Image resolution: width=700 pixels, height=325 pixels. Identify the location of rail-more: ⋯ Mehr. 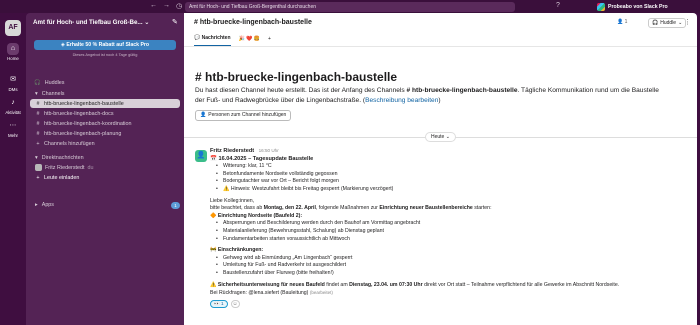
(13, 129).